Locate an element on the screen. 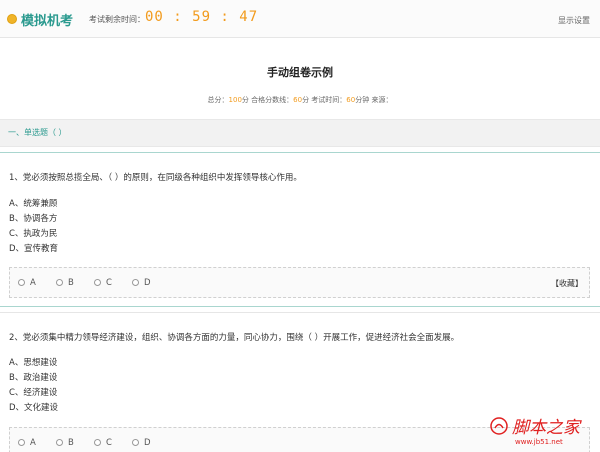 This screenshot has width=600, height=452. answer-area: A B C D 【收藏】 is located at coordinates (299, 282).